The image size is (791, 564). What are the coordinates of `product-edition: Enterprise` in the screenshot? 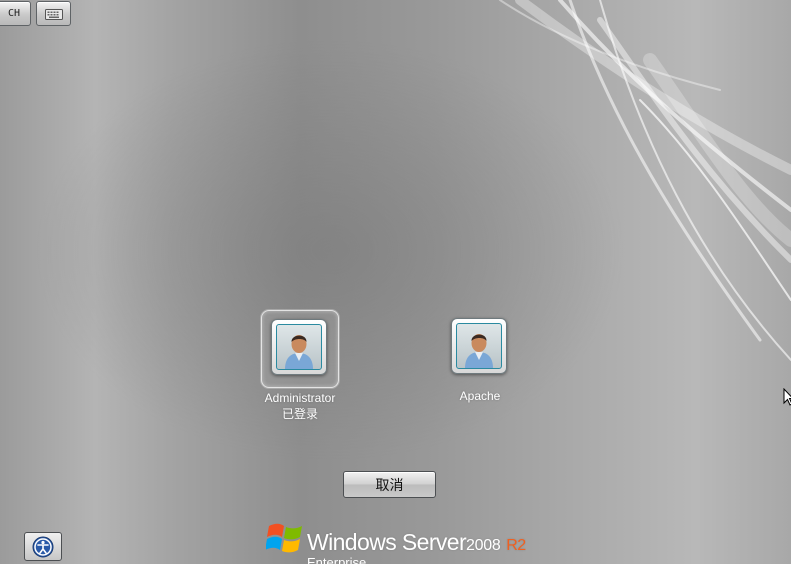 It's located at (337, 559).